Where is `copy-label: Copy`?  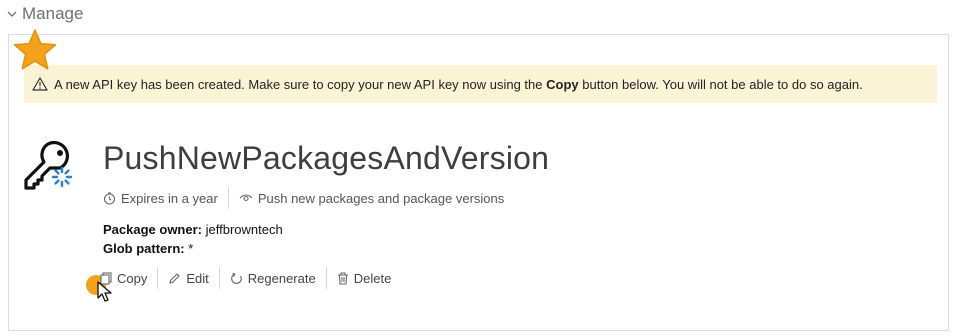 copy-label: Copy is located at coordinates (132, 278).